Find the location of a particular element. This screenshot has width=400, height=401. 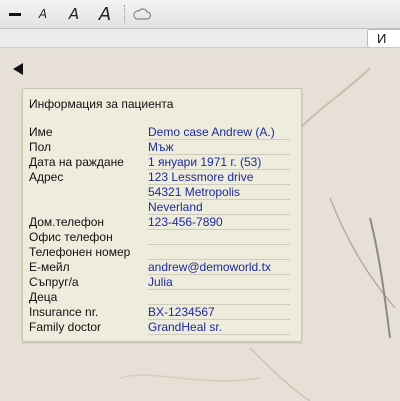

toolbar-separator is located at coordinates (124, 14).